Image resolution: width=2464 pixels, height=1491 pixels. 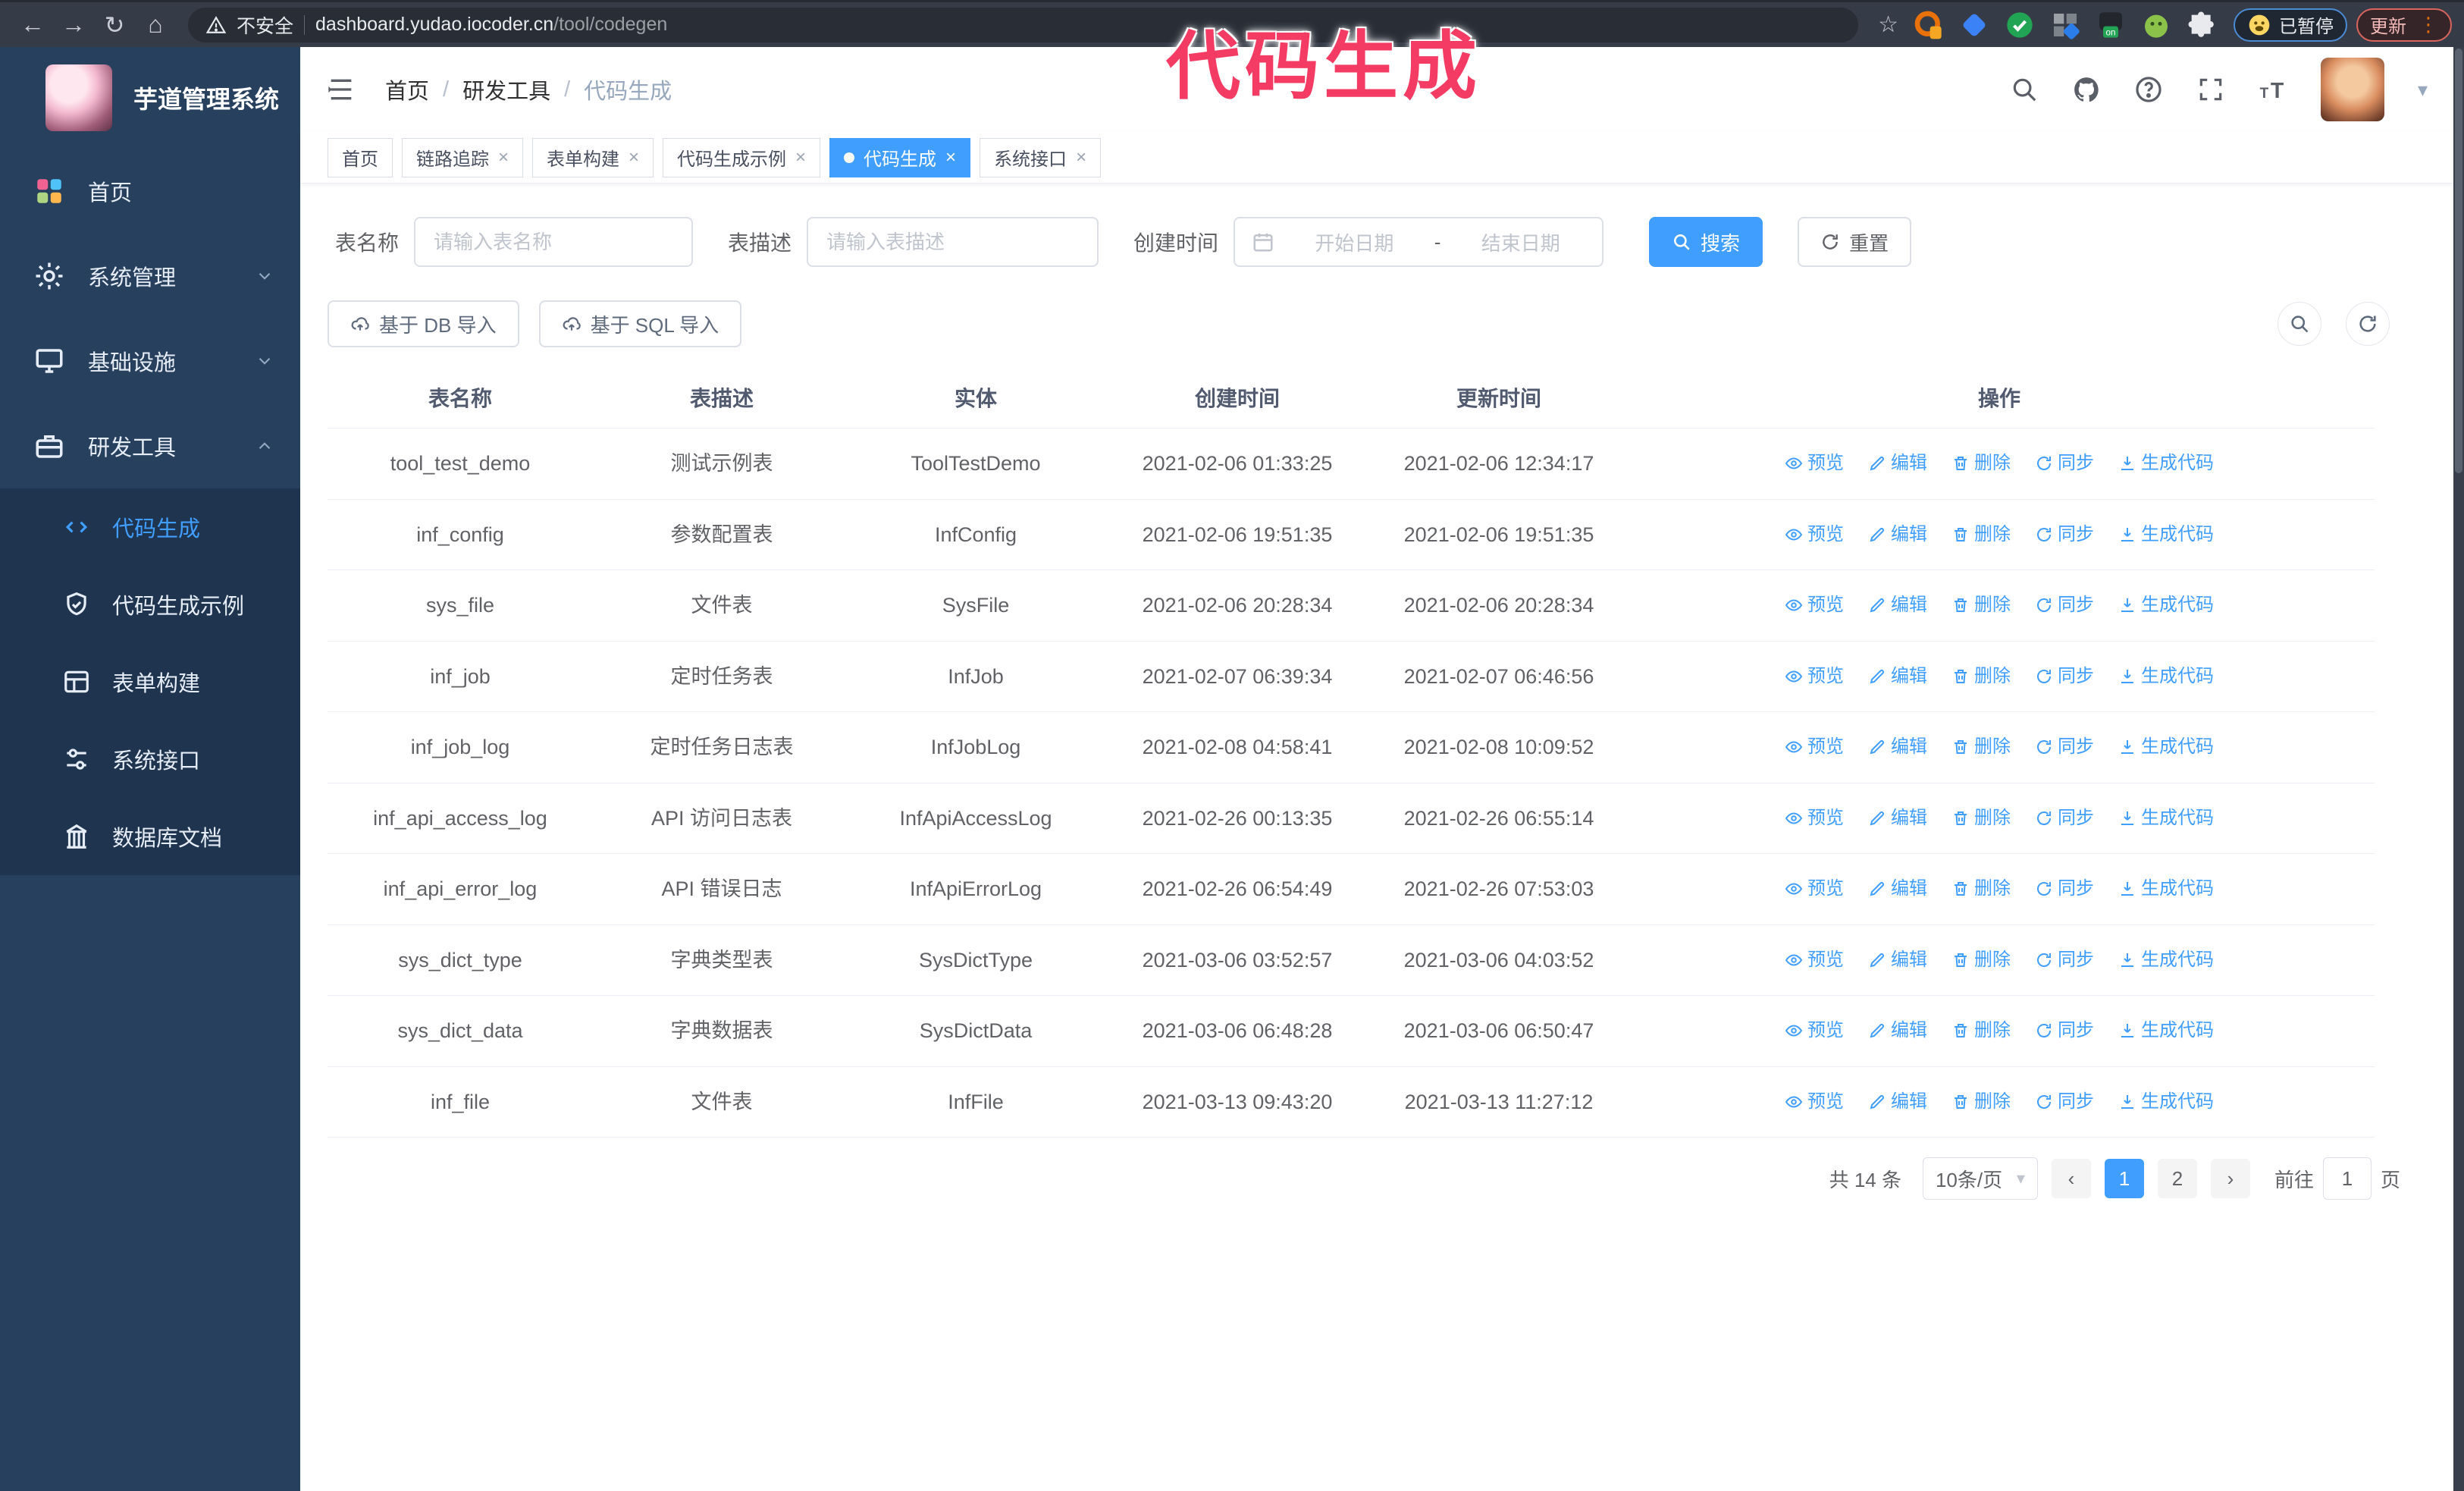 What do you see at coordinates (150, 527) in the screenshot?
I see `sidebar-subitem-代码生成: 代码生成` at bounding box center [150, 527].